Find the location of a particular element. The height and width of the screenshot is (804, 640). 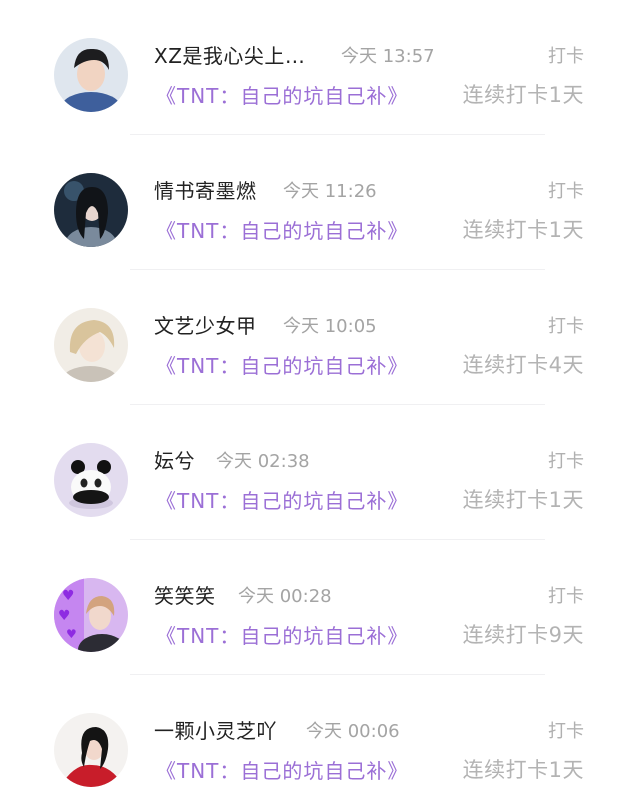

username: 文艺少女甲 is located at coordinates (205, 324).